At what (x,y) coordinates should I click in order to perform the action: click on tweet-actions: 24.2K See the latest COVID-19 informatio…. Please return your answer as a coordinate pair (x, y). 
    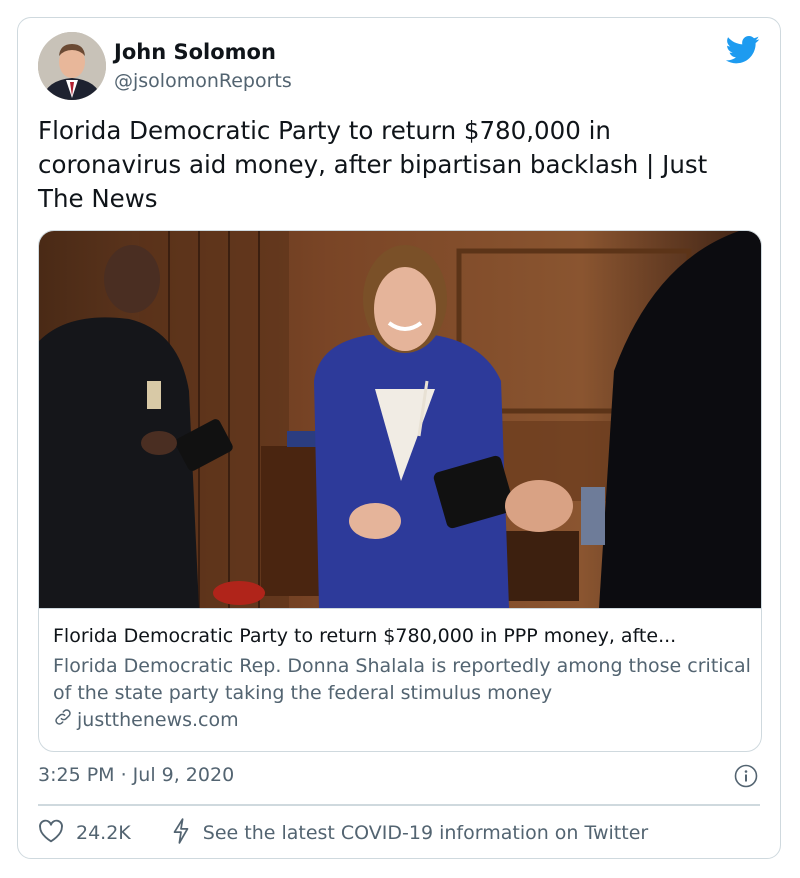
    Looking at the image, I should click on (343, 833).